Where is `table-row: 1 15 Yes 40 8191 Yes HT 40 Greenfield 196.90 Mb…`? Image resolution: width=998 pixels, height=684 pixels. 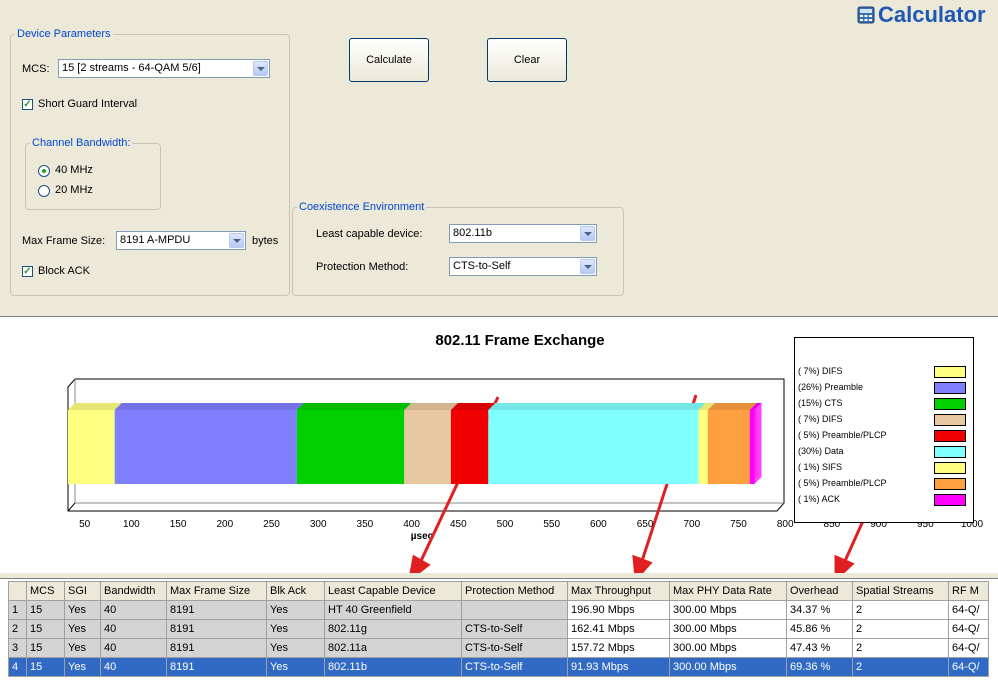
table-row: 1 15 Yes 40 8191 Yes HT 40 Greenfield 196.90 Mb… is located at coordinates (498, 610).